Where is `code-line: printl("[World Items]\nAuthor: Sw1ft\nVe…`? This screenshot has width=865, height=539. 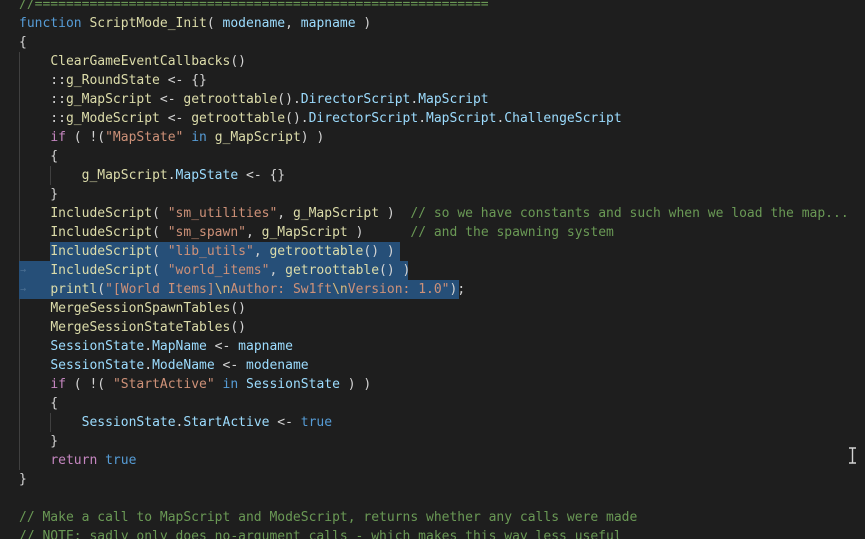
code-line: printl("[World Items]\nAuthor: Sw1ft\nVe… is located at coordinates (242, 289).